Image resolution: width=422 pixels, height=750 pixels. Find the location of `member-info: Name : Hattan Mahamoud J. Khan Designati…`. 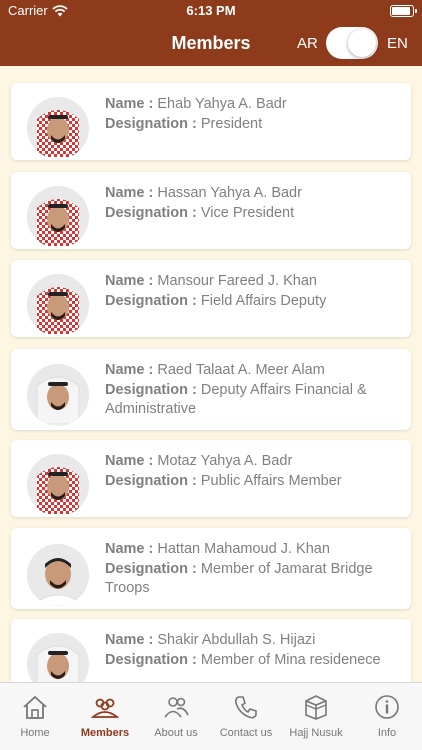

member-info: Name : Hattan Mahamoud J. Khan Designati… is located at coordinates (252, 569).